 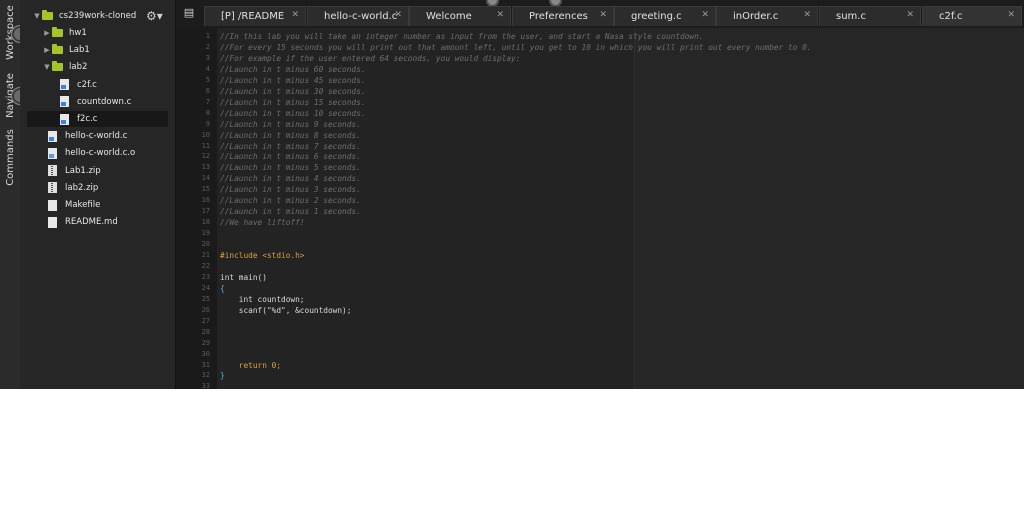 I want to click on gear-icon: ⚙▾, so click(x=154, y=16).